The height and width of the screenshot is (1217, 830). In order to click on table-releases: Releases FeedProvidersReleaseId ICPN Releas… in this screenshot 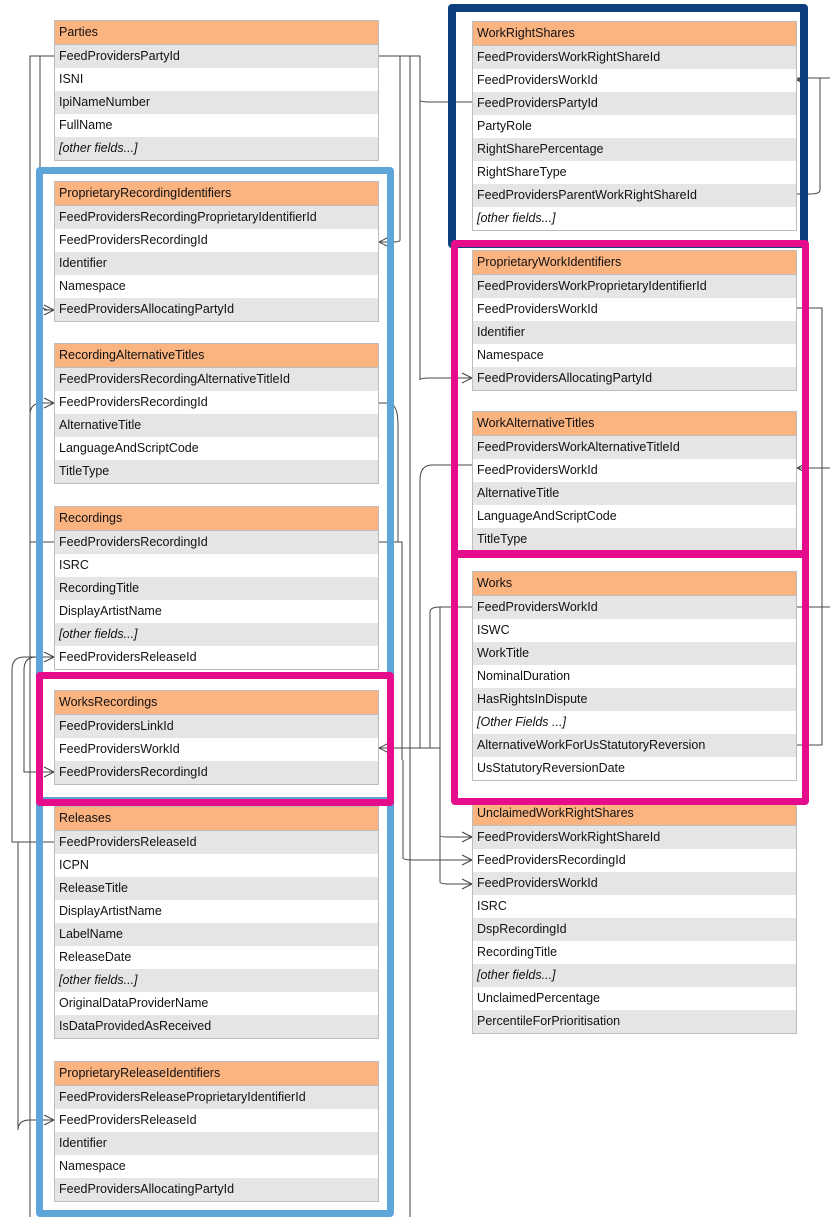, I will do `click(216, 922)`.